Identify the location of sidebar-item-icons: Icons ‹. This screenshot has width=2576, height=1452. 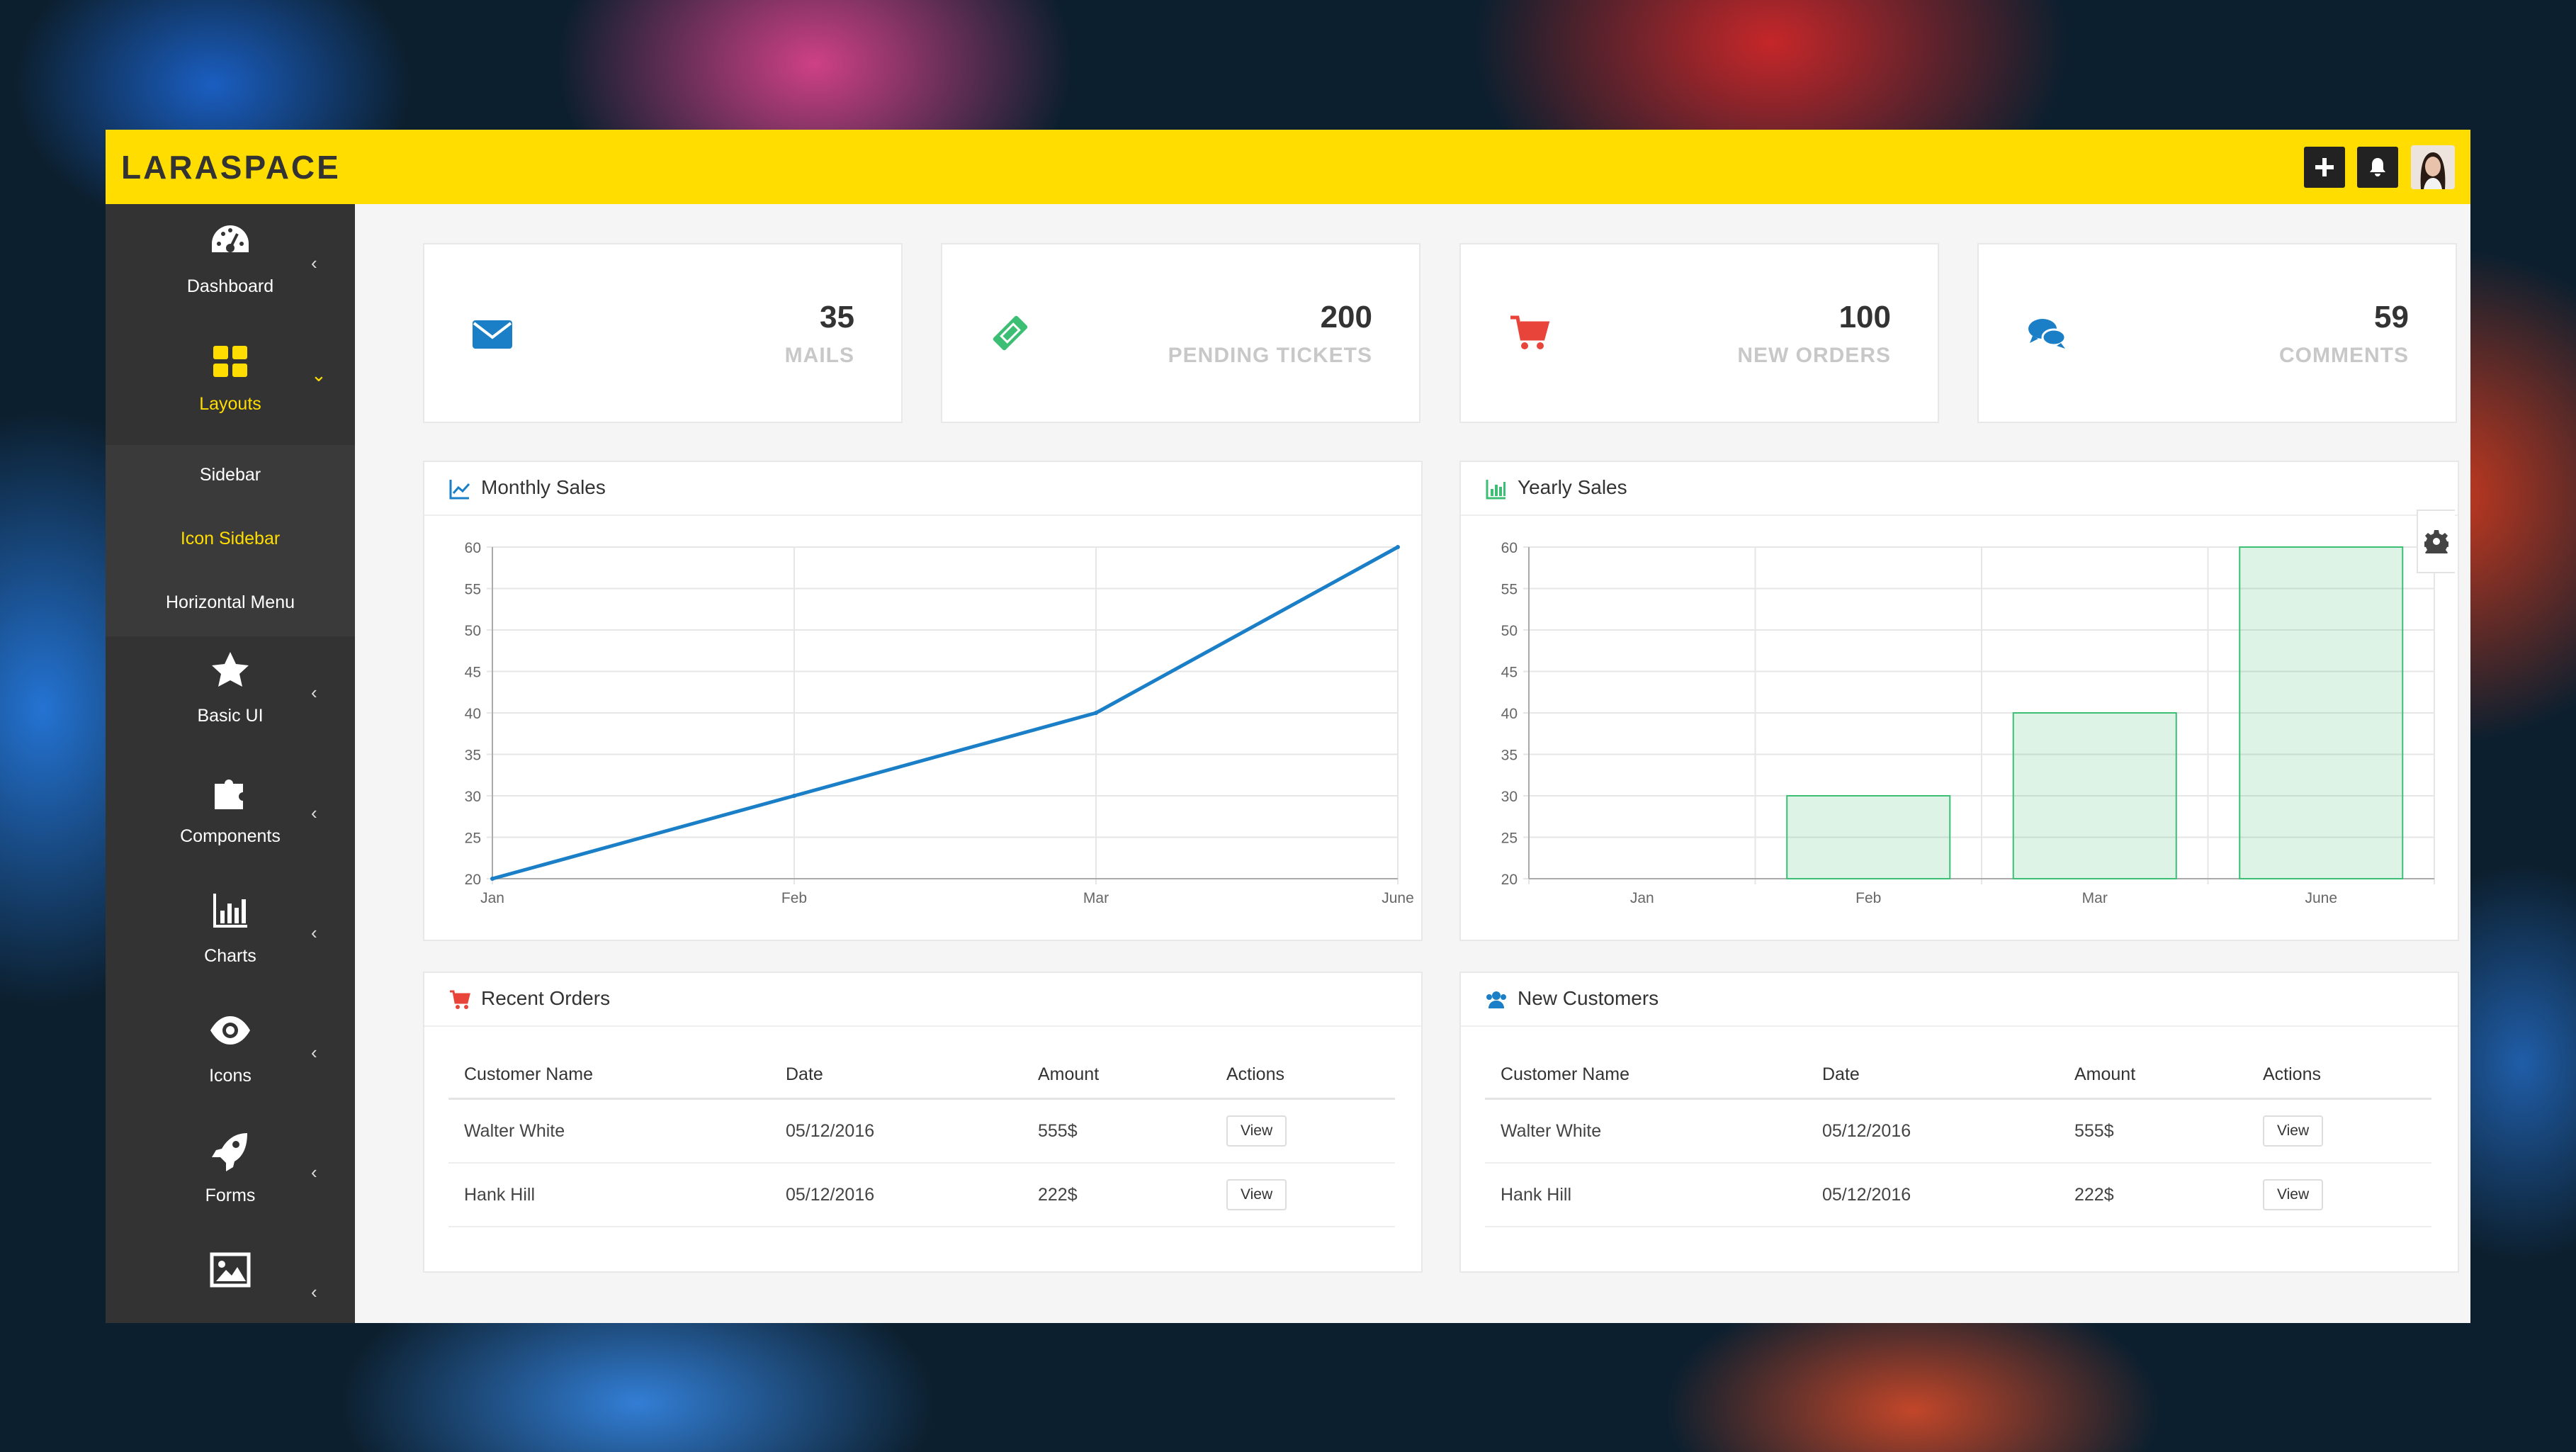
(230, 1054).